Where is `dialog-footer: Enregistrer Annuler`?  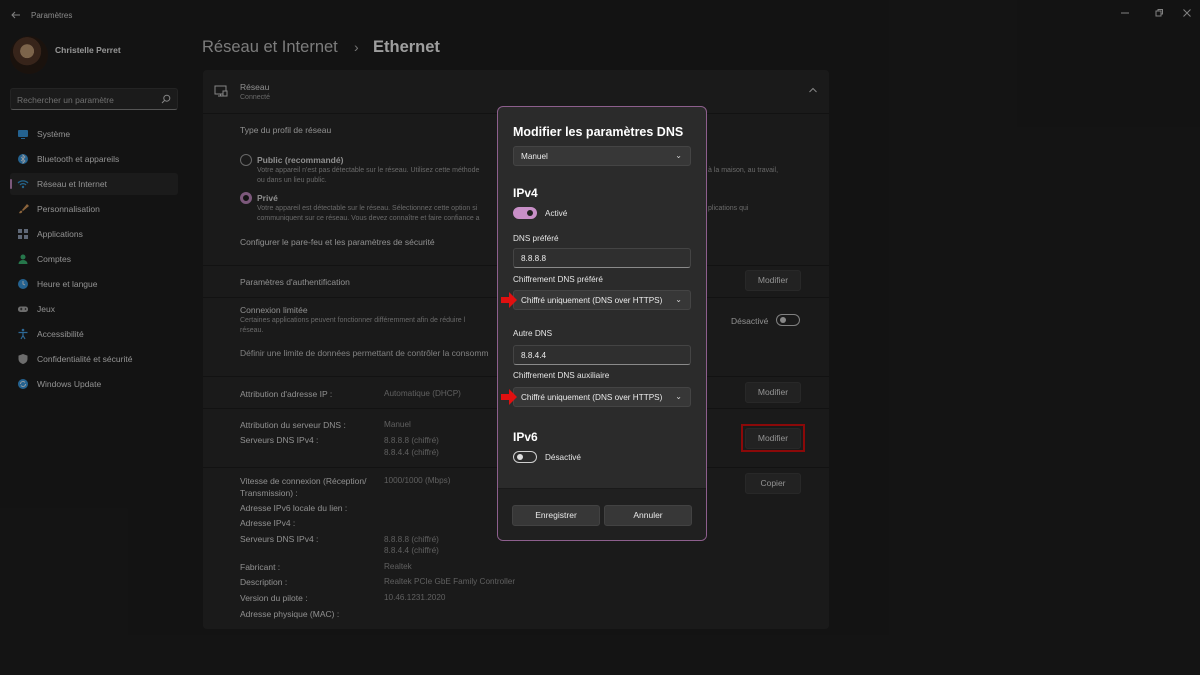 dialog-footer: Enregistrer Annuler is located at coordinates (602, 514).